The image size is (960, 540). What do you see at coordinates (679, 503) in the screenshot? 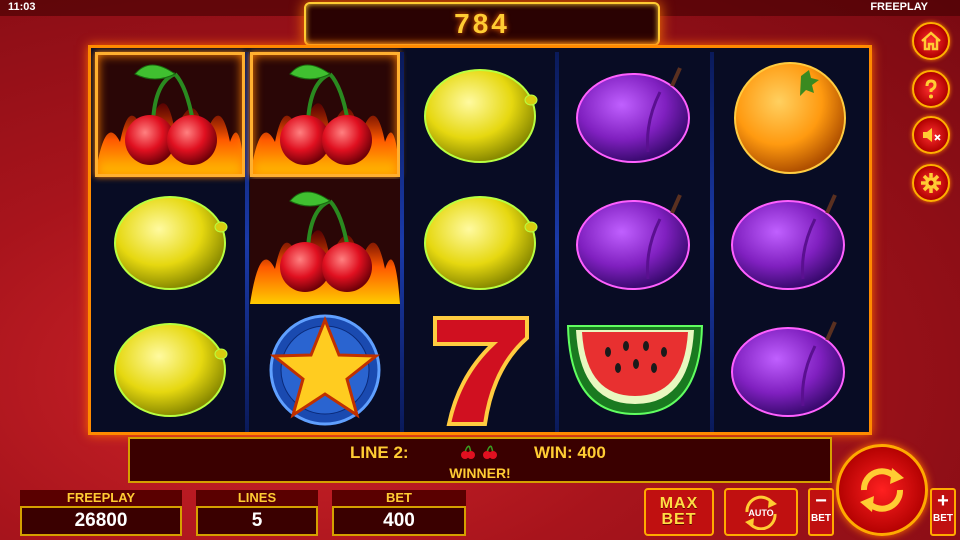
I see `max-bet-label-1: MAX` at bounding box center [679, 503].